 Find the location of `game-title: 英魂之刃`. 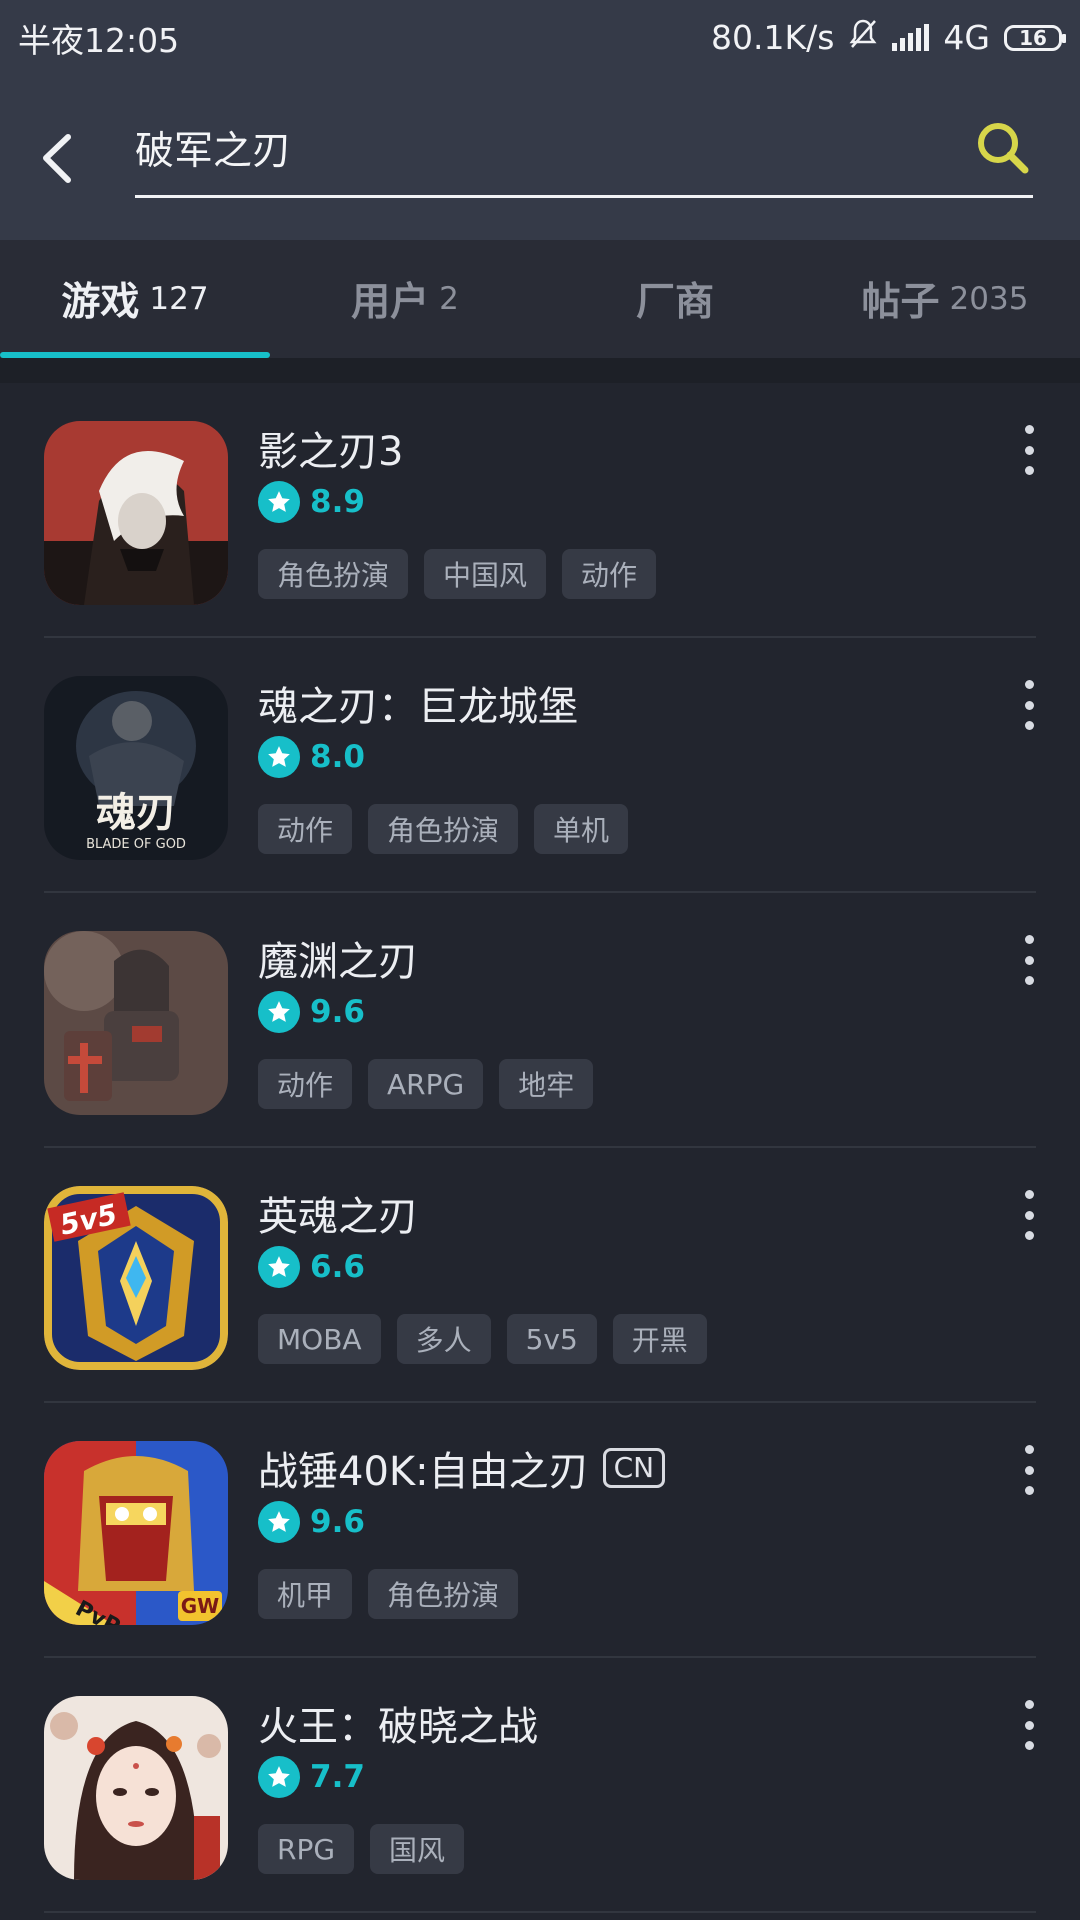

game-title: 英魂之刃 is located at coordinates (338, 1213).